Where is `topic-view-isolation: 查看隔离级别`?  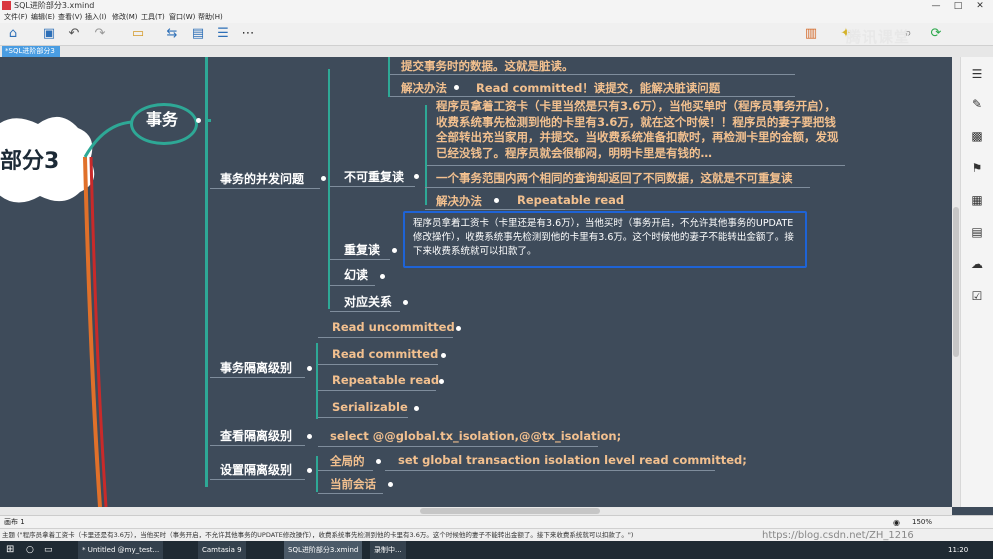
topic-view-isolation: 查看隔离级别 is located at coordinates (256, 436).